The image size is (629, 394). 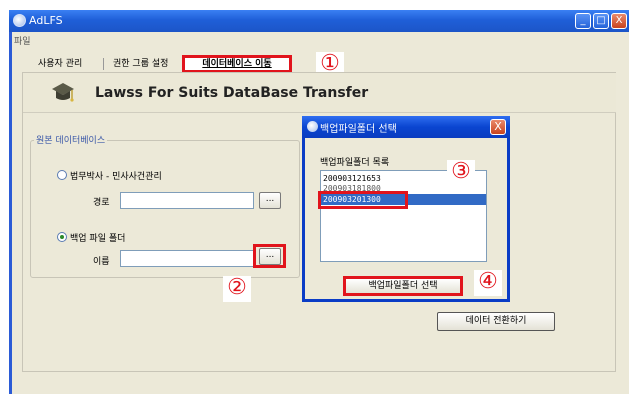 What do you see at coordinates (187, 258) in the screenshot?
I see `name-input` at bounding box center [187, 258].